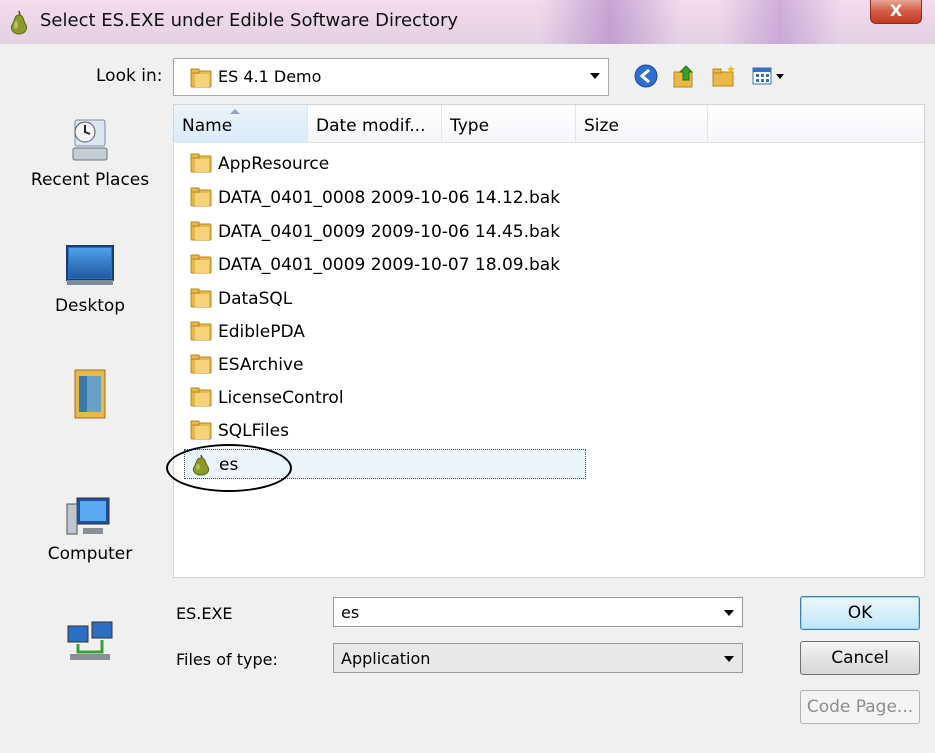 The height and width of the screenshot is (753, 935). Describe the element at coordinates (261, 332) in the screenshot. I see `file-name: EdiblePDA` at that location.